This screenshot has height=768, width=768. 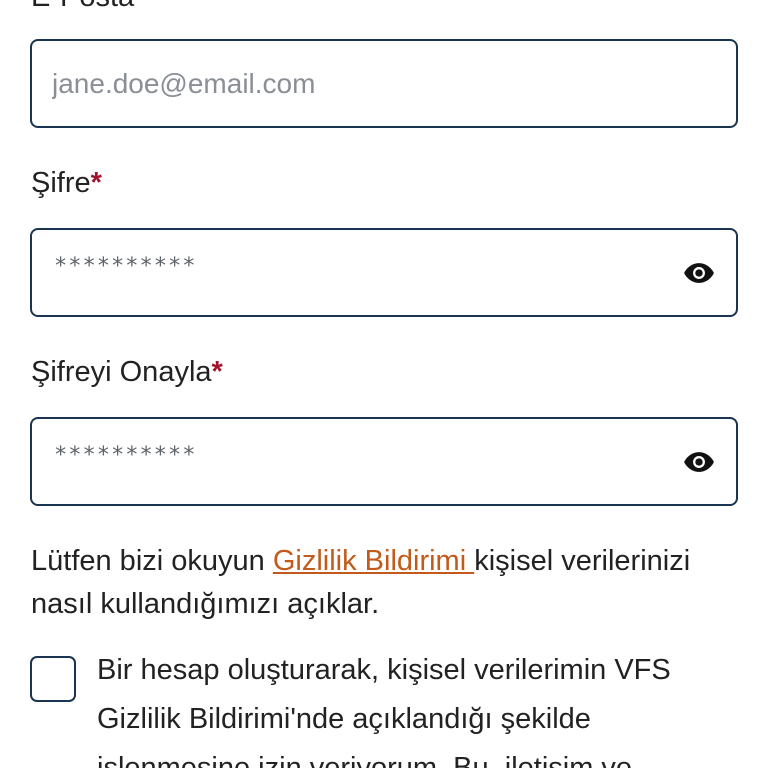 I want to click on confirm-password-label: Şifreyi Onayla*, so click(x=127, y=372).